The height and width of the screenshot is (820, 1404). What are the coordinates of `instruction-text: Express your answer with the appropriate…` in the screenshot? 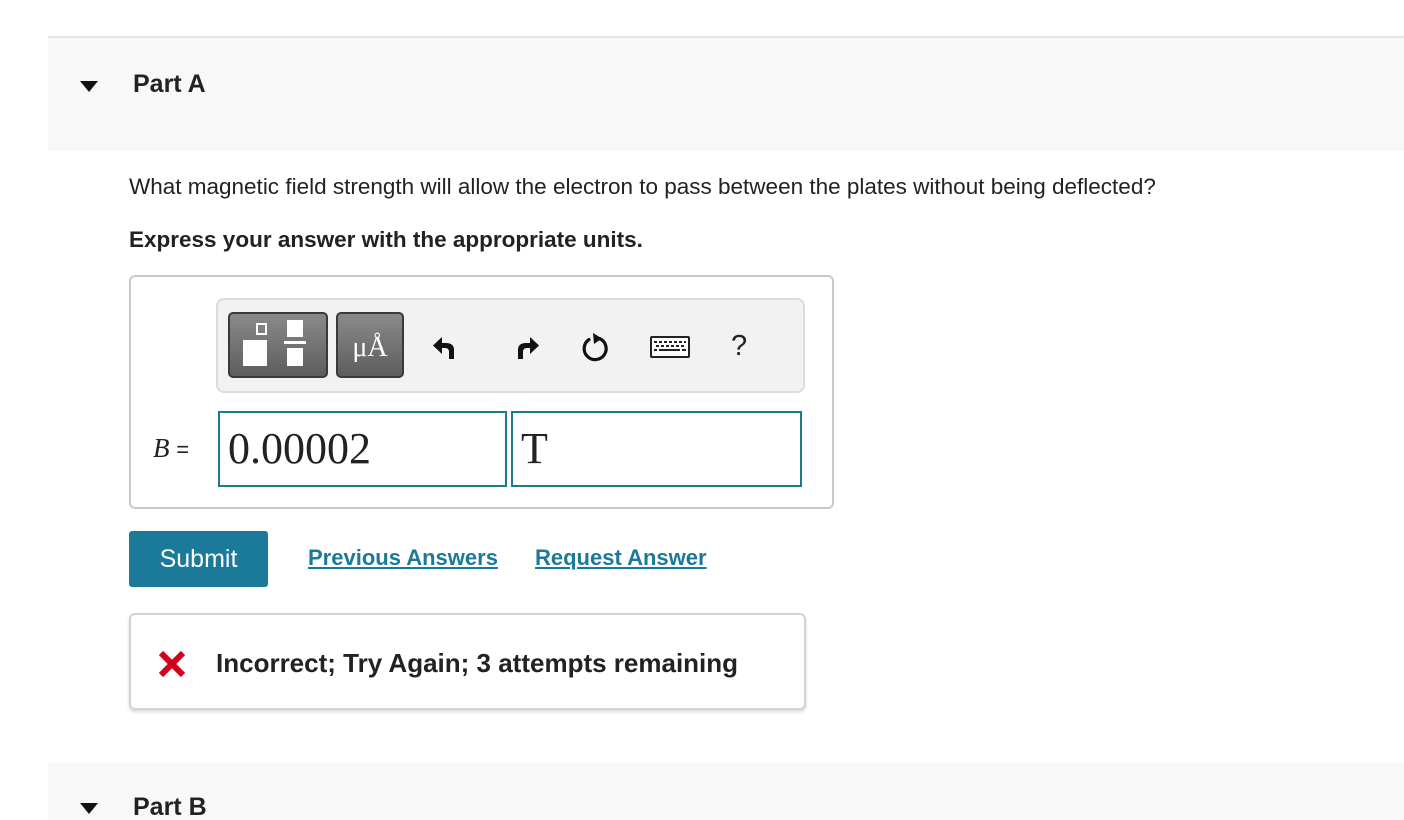 It's located at (386, 239).